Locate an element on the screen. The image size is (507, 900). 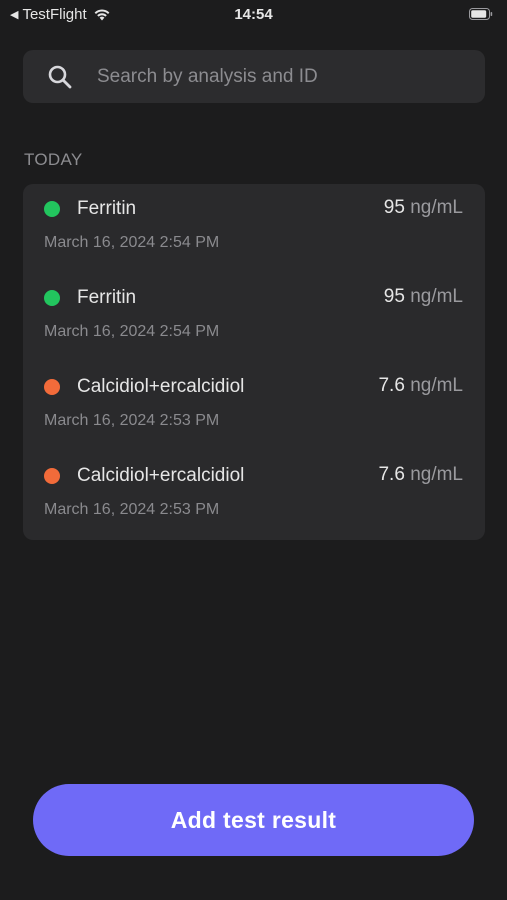
battery-icon is located at coordinates (481, 14).